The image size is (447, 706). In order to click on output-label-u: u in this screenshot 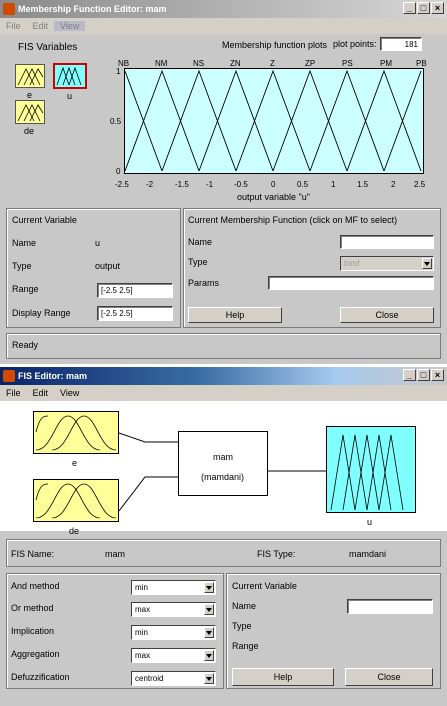, I will do `click(370, 522)`.